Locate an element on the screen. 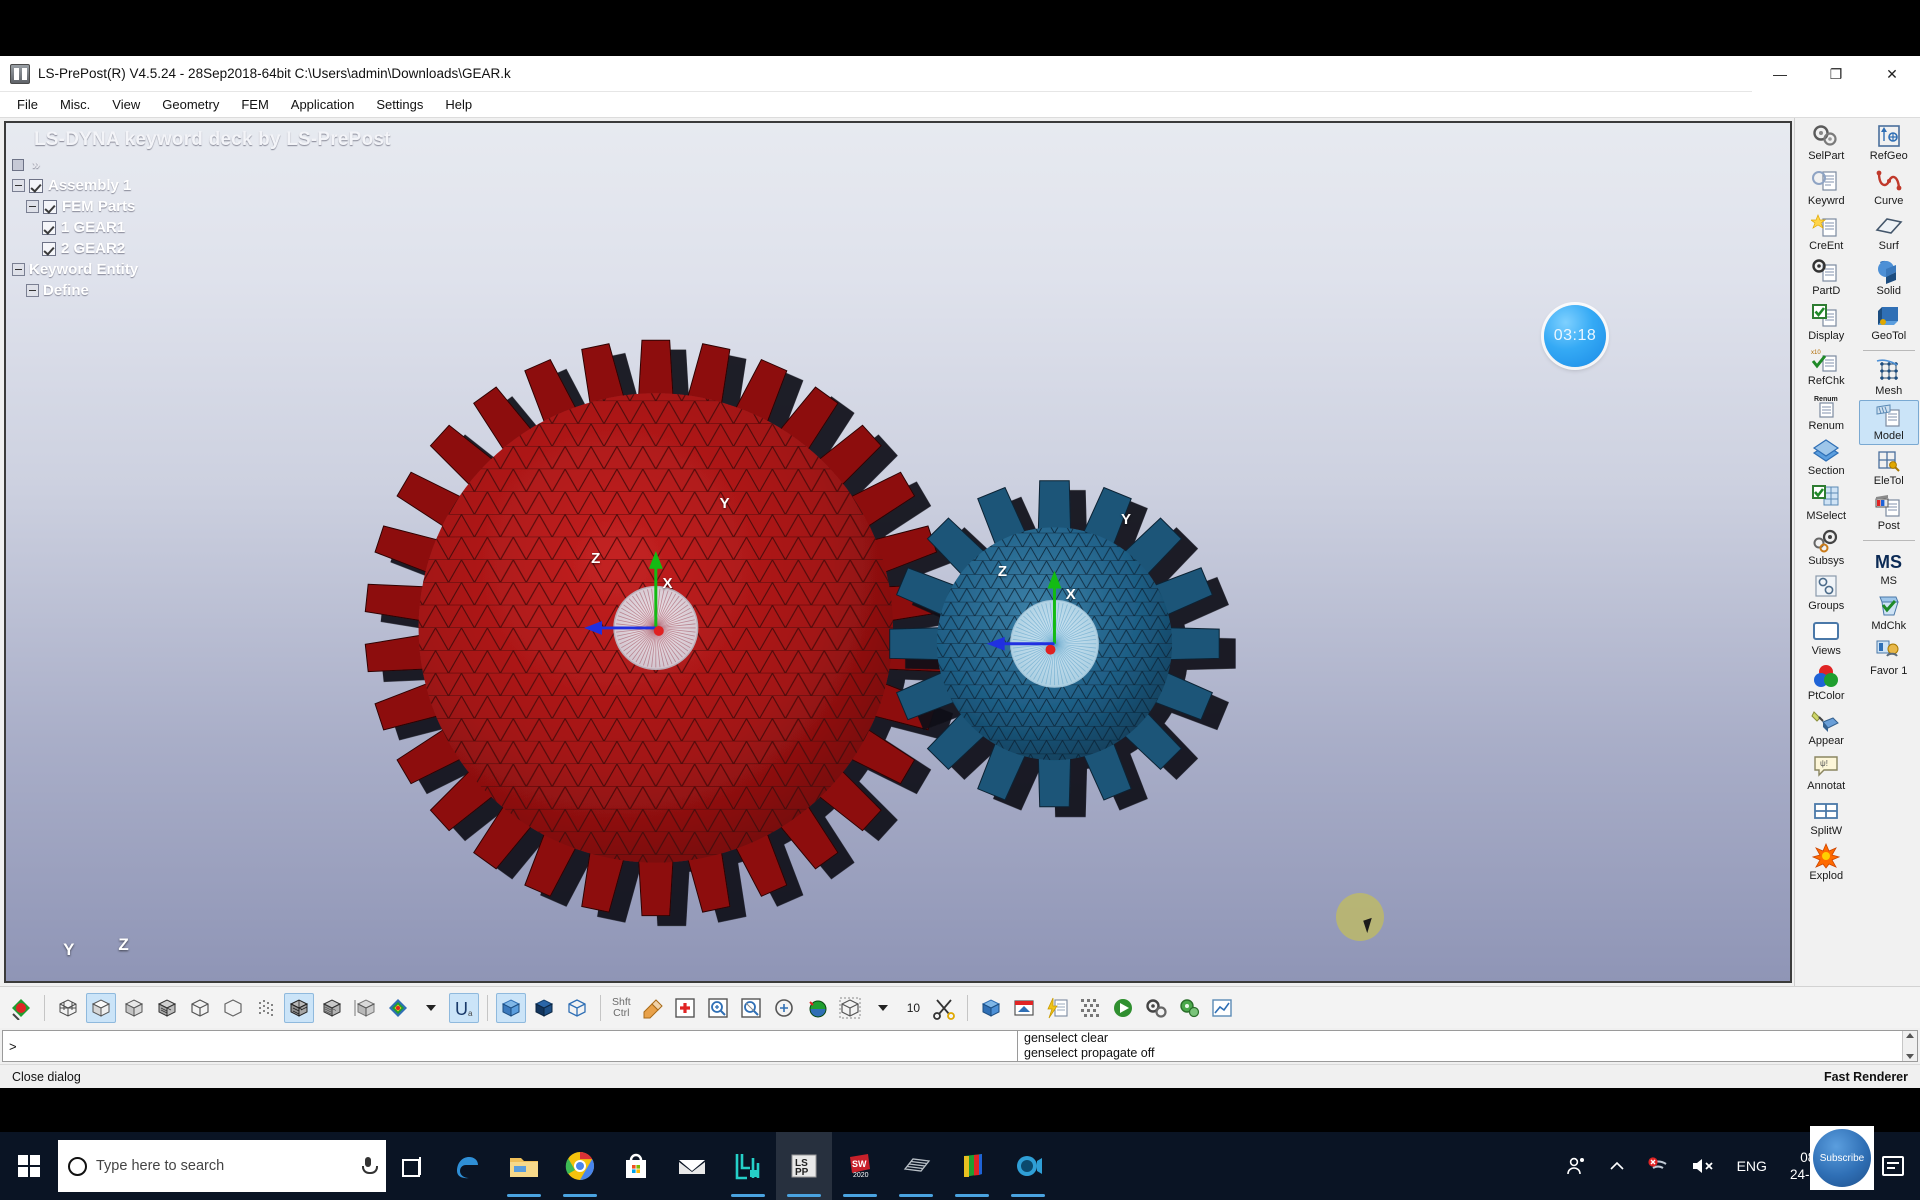  tool-partd: PartD is located at coordinates (1826, 277).